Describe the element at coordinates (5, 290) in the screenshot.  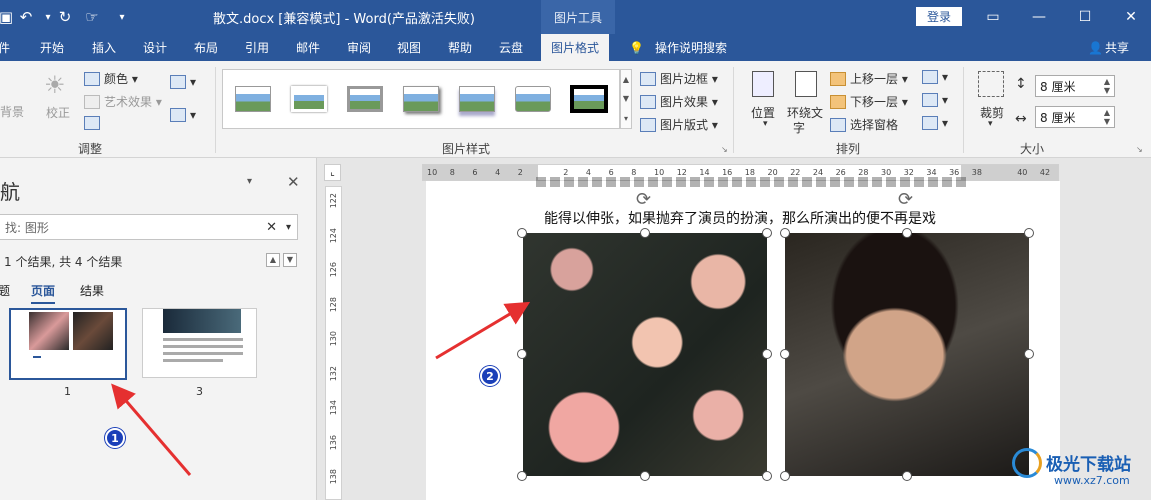
I see `tab-headings: 题` at that location.